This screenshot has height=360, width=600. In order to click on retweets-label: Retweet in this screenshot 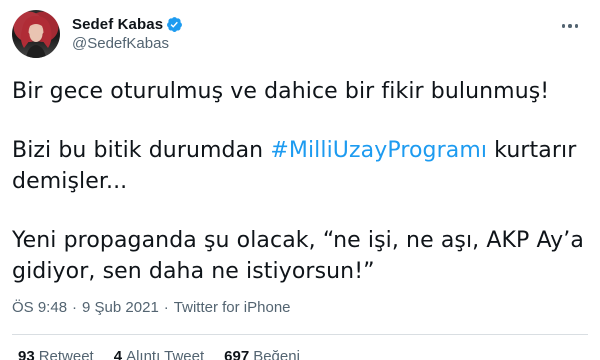, I will do `click(66, 354)`.